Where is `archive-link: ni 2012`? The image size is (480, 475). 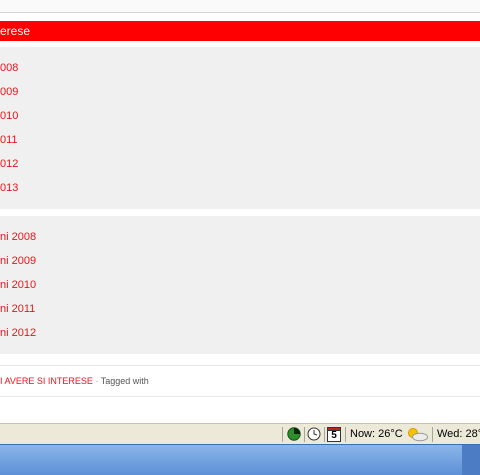
archive-link: ni 2012 is located at coordinates (18, 333).